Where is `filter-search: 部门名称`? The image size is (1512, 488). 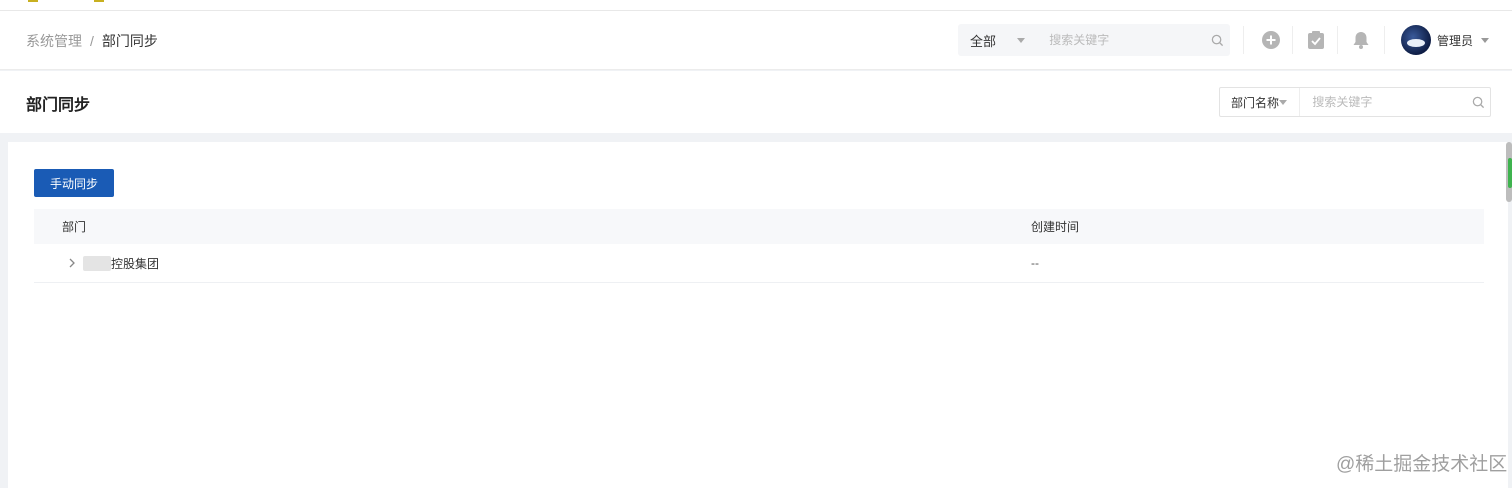
filter-search: 部门名称 is located at coordinates (1355, 102).